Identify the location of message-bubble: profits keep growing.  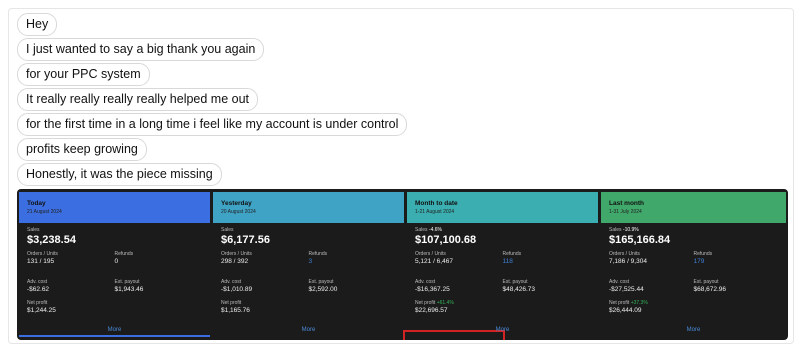
(82, 149).